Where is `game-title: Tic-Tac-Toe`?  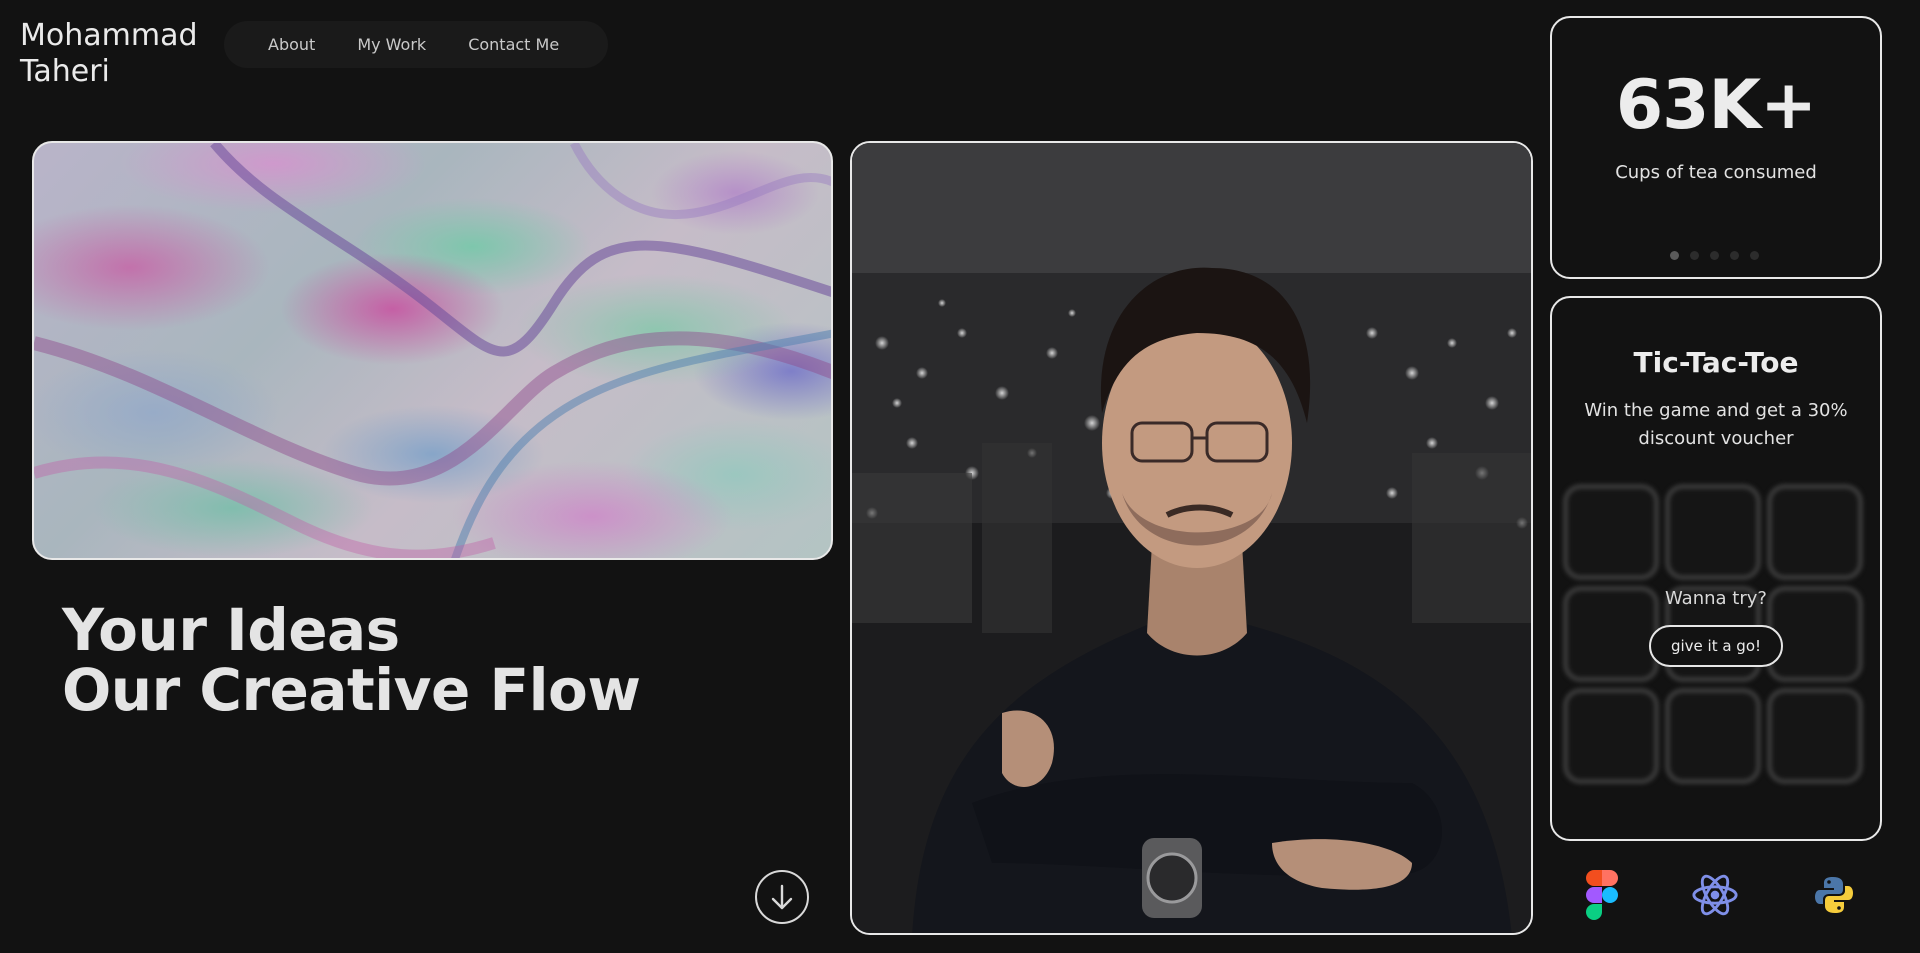
game-title: Tic-Tac-Toe is located at coordinates (1716, 362).